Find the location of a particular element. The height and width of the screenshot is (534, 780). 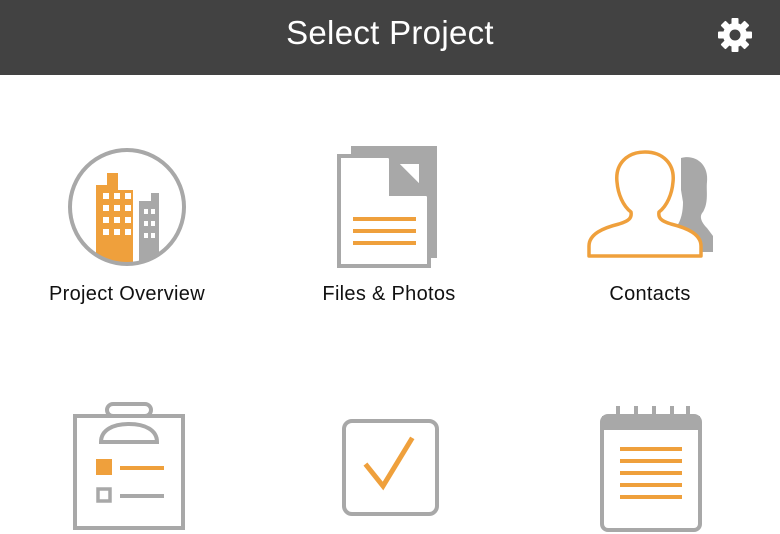

clipboard-list-icon is located at coordinates (129, 466).